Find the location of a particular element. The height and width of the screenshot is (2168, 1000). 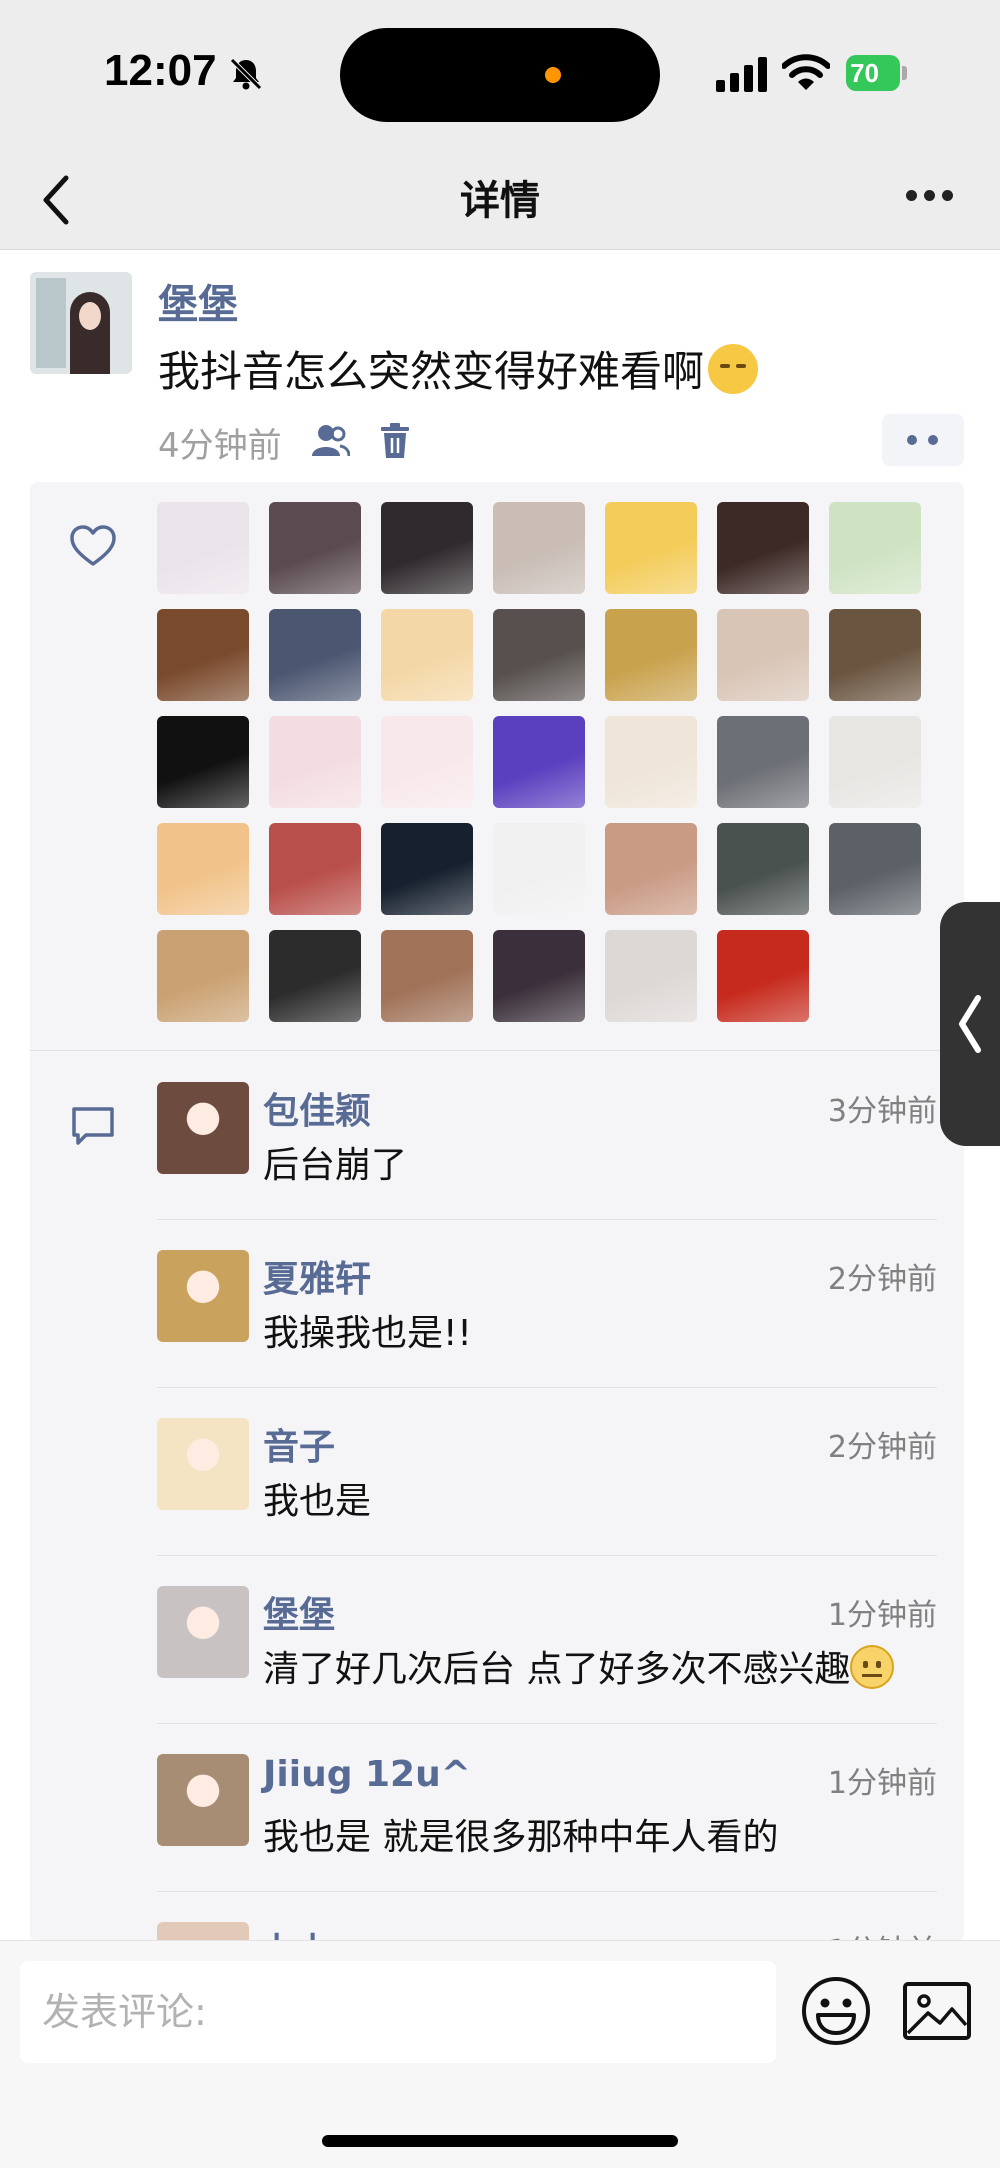

status-time: 12:07 is located at coordinates (160, 70).